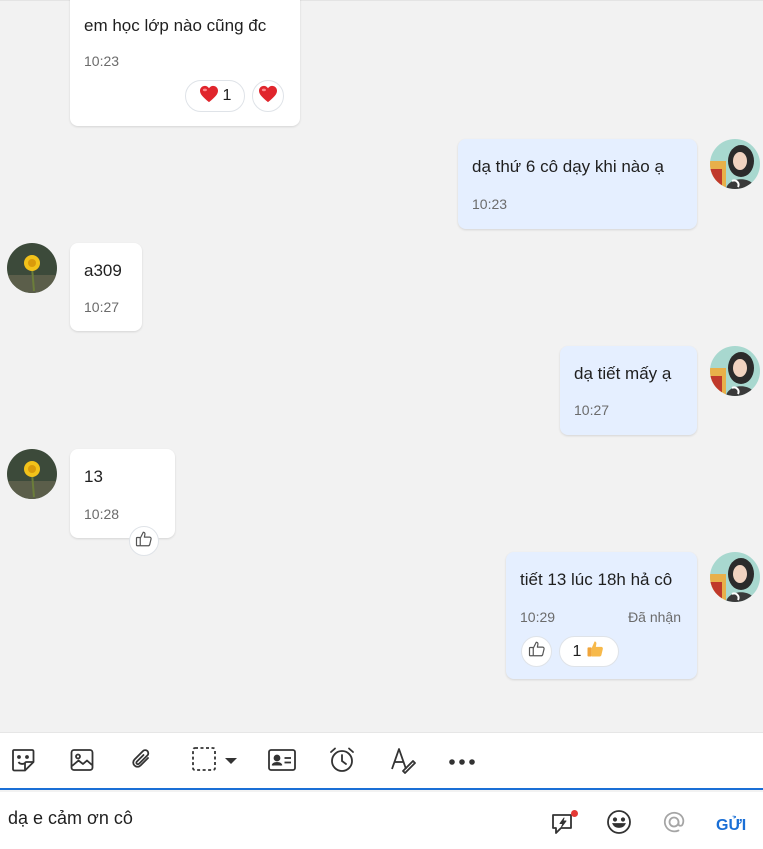 The height and width of the screenshot is (849, 763). Describe the element at coordinates (93, 476) in the screenshot. I see `message-text: 13` at that location.